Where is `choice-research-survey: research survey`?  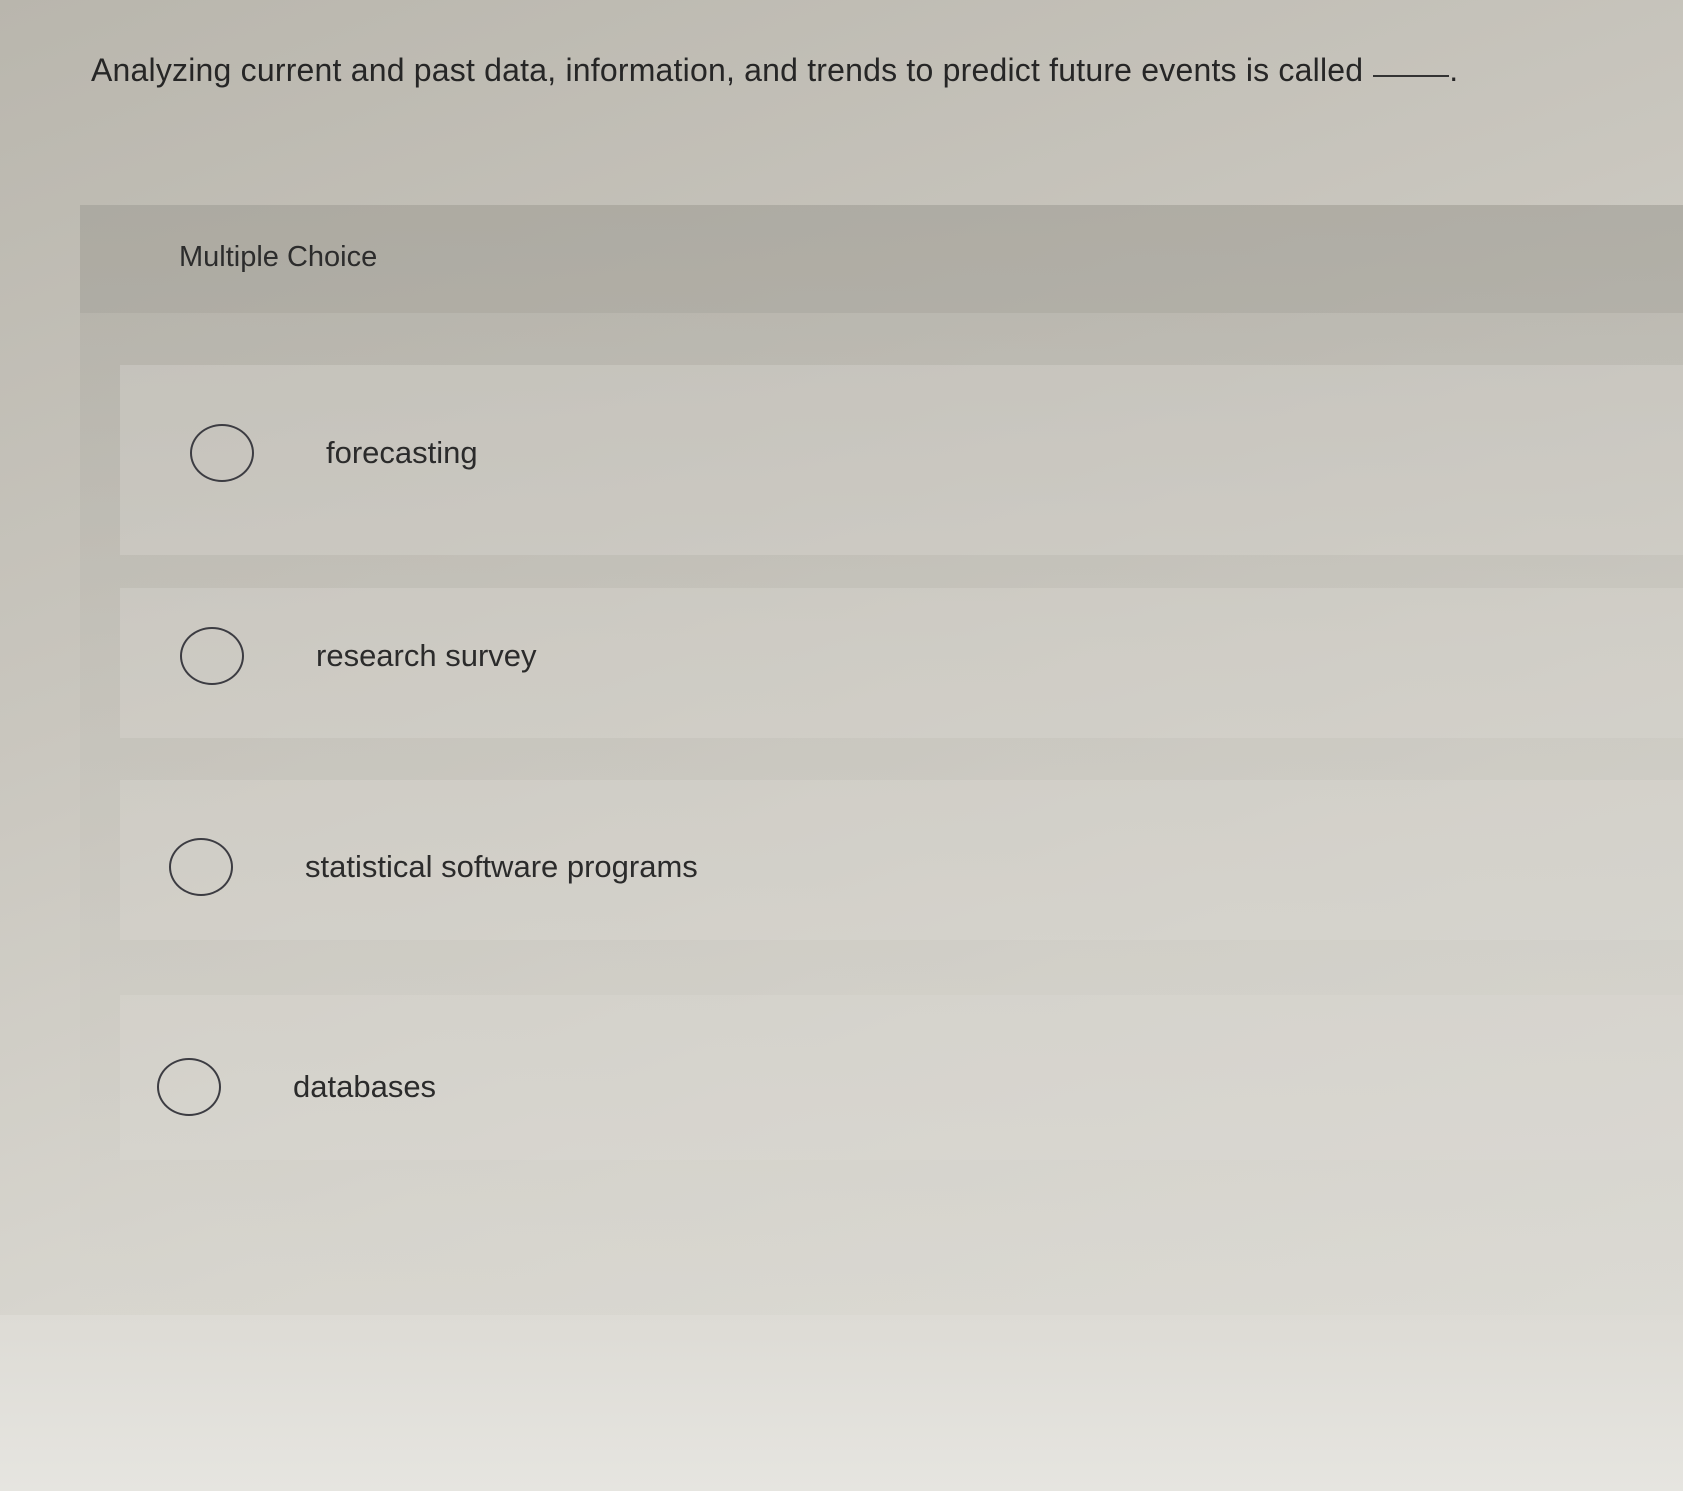
choice-research-survey: research survey is located at coordinates (358, 656).